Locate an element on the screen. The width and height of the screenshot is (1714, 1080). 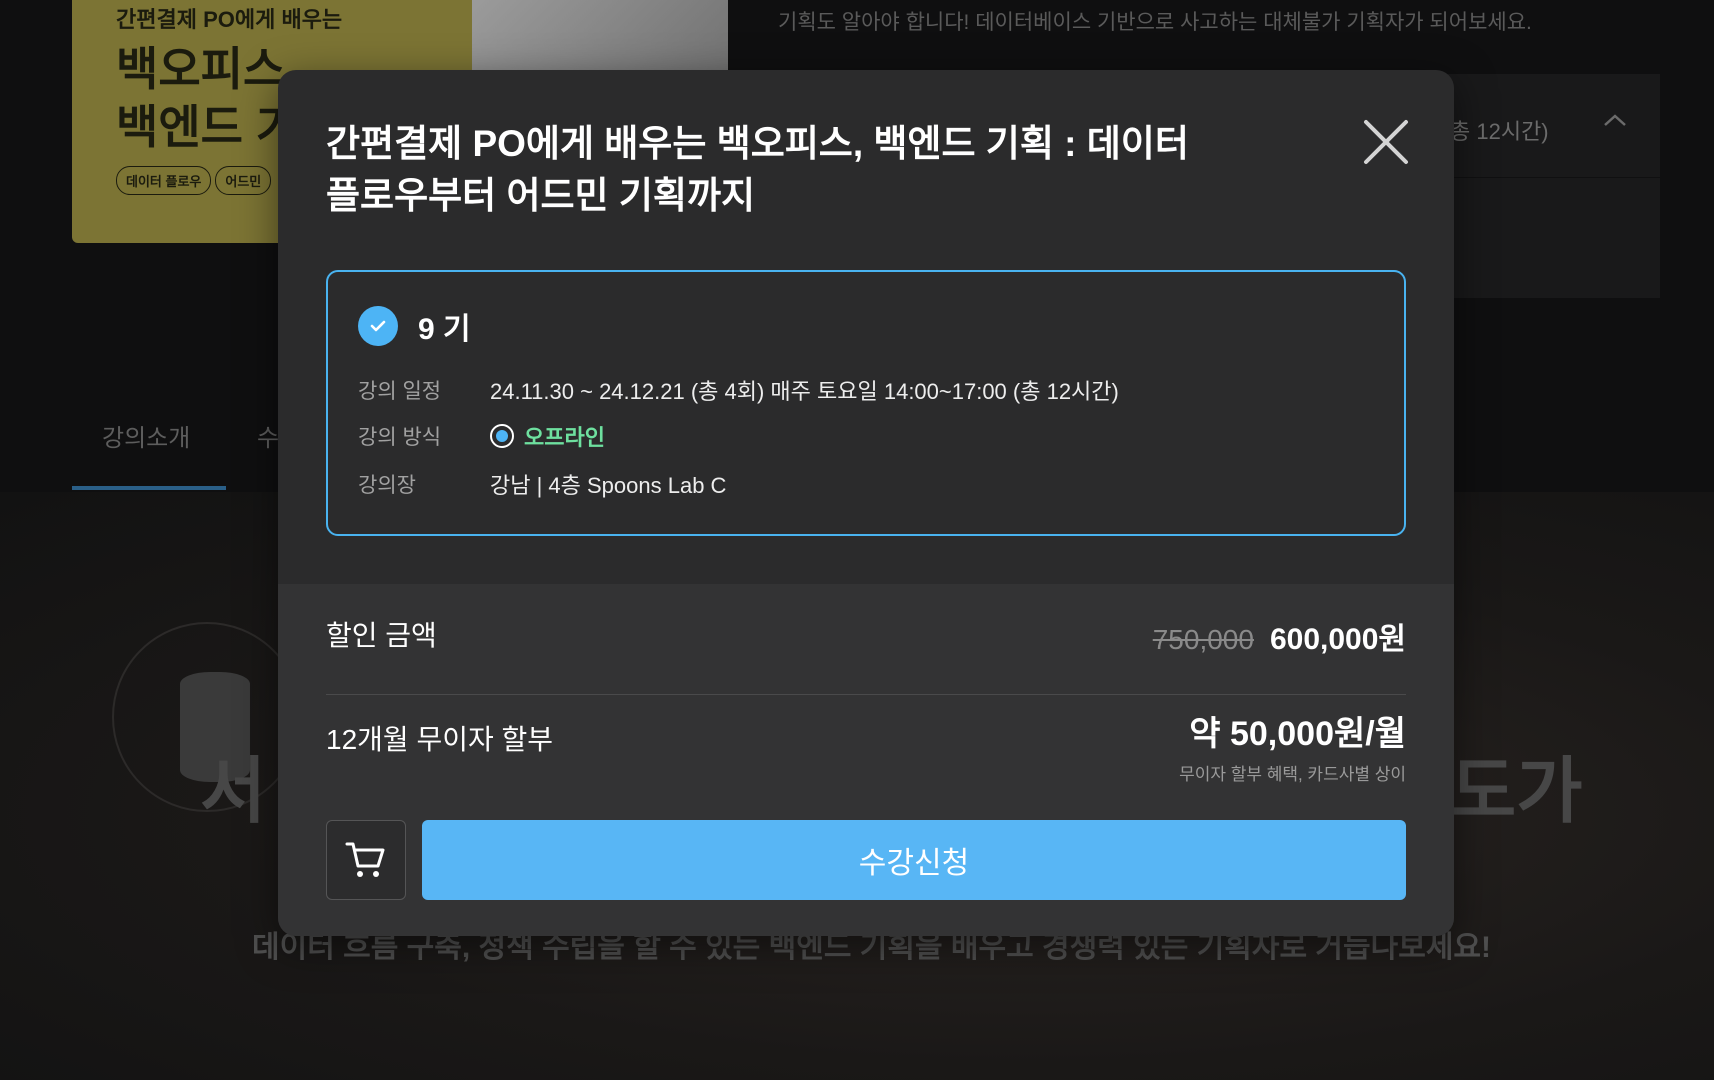
close-button is located at coordinates (1386, 142).